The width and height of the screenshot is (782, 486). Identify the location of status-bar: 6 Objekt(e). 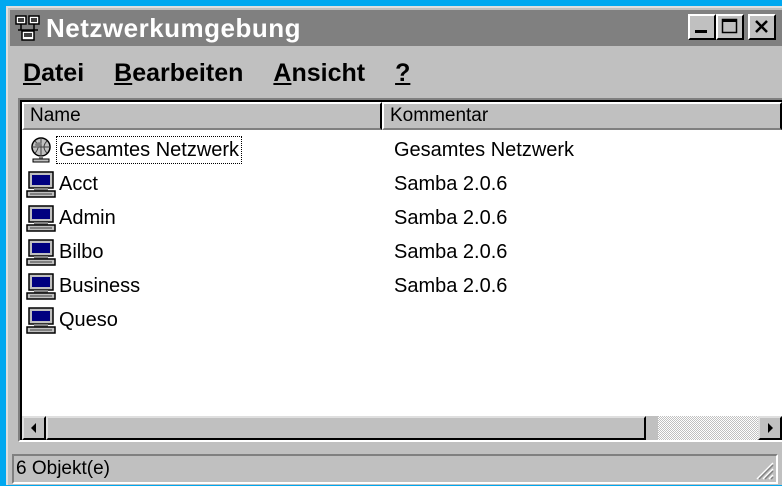
(395, 469).